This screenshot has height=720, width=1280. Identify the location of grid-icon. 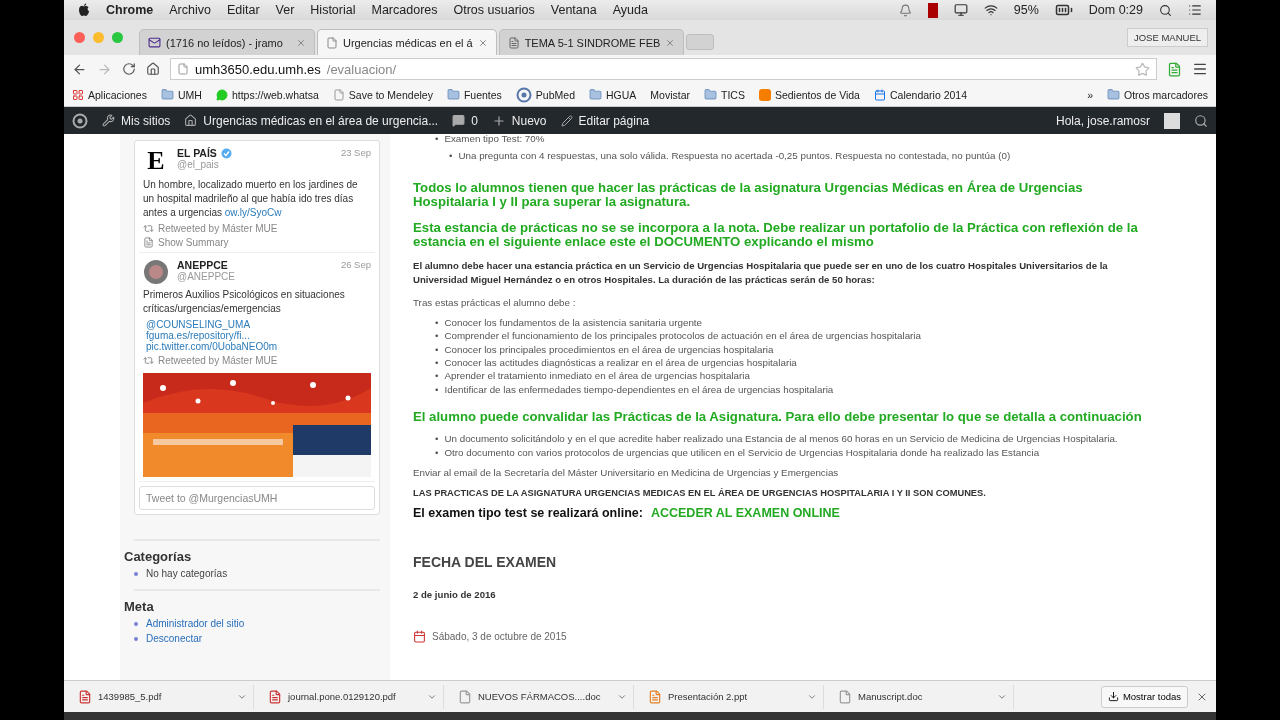
(78, 94).